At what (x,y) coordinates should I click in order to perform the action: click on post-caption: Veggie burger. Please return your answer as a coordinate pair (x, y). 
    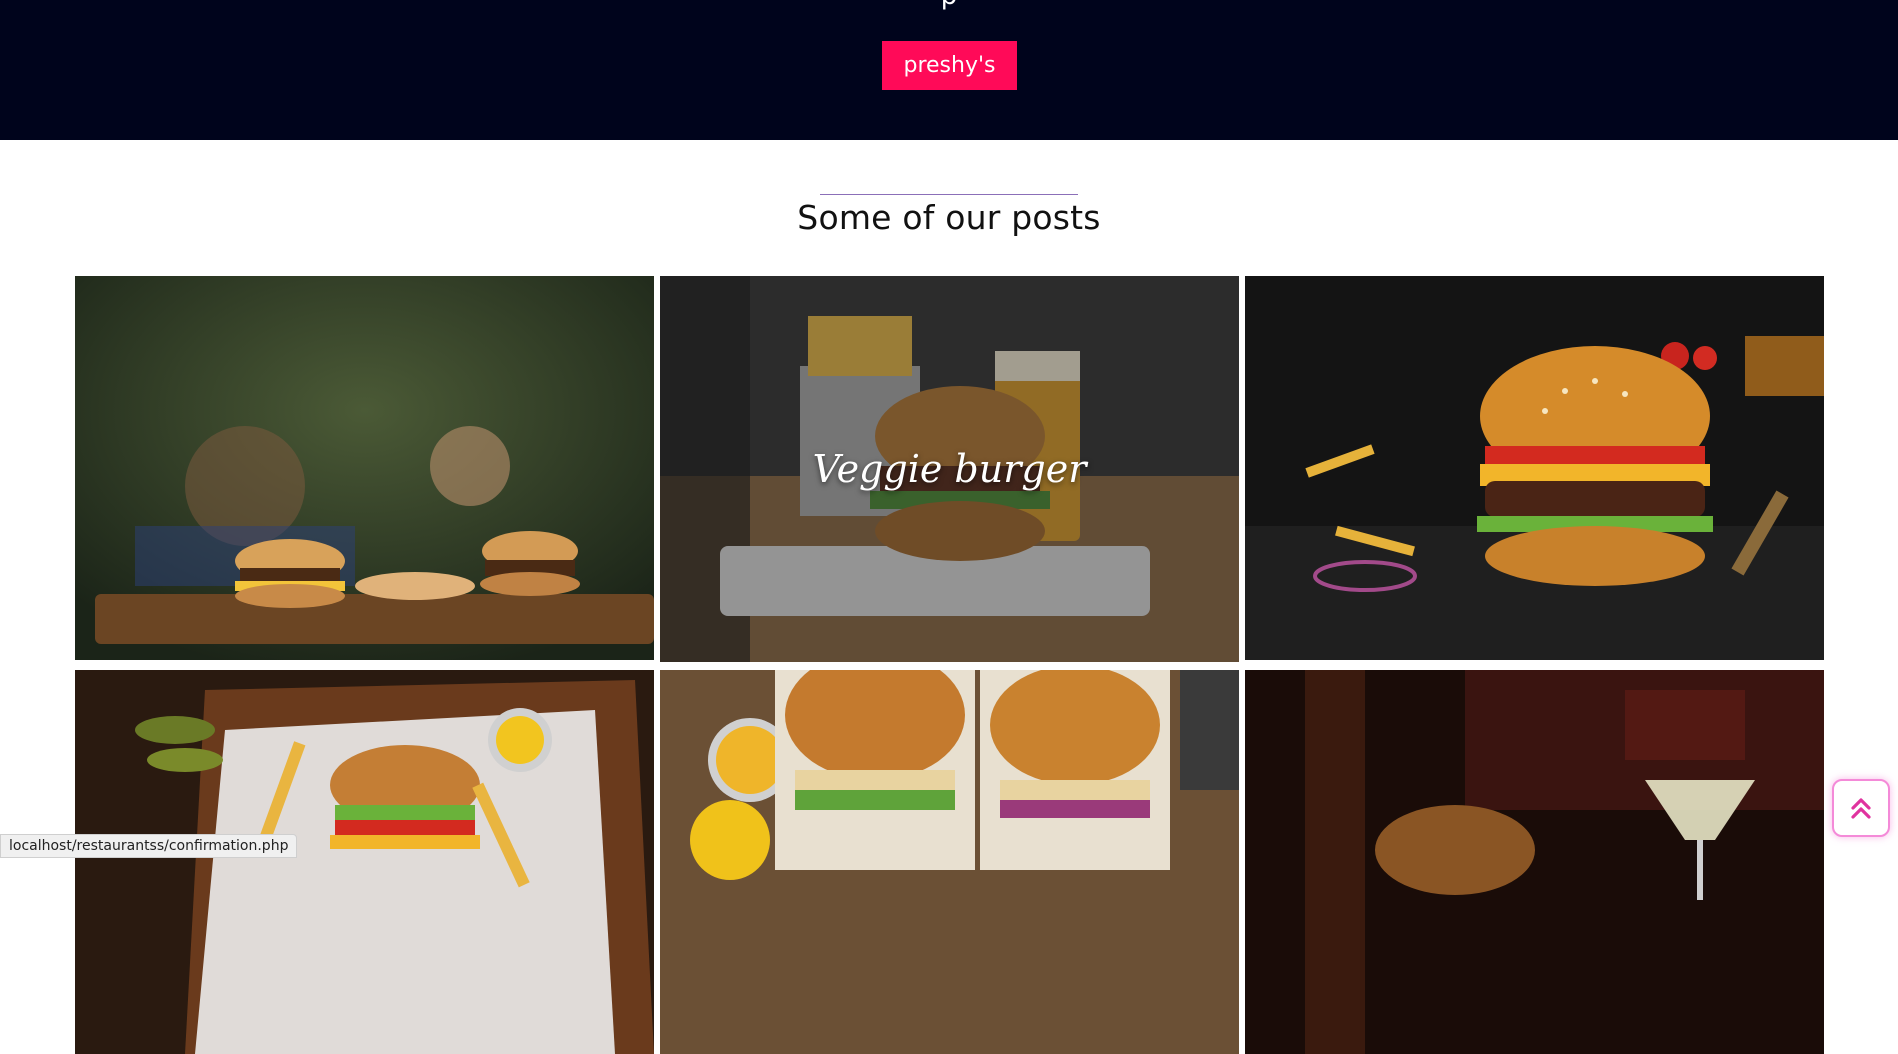
    Looking at the image, I should click on (949, 469).